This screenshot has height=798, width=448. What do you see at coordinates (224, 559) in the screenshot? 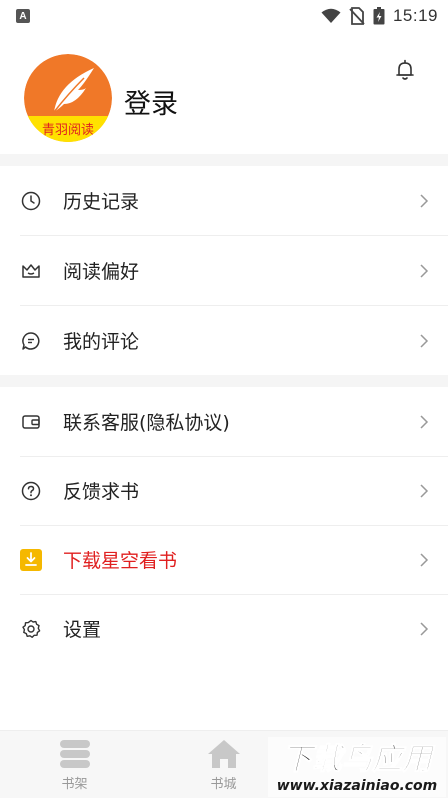
I see `menu-item-download-app: 下载星空看书` at bounding box center [224, 559].